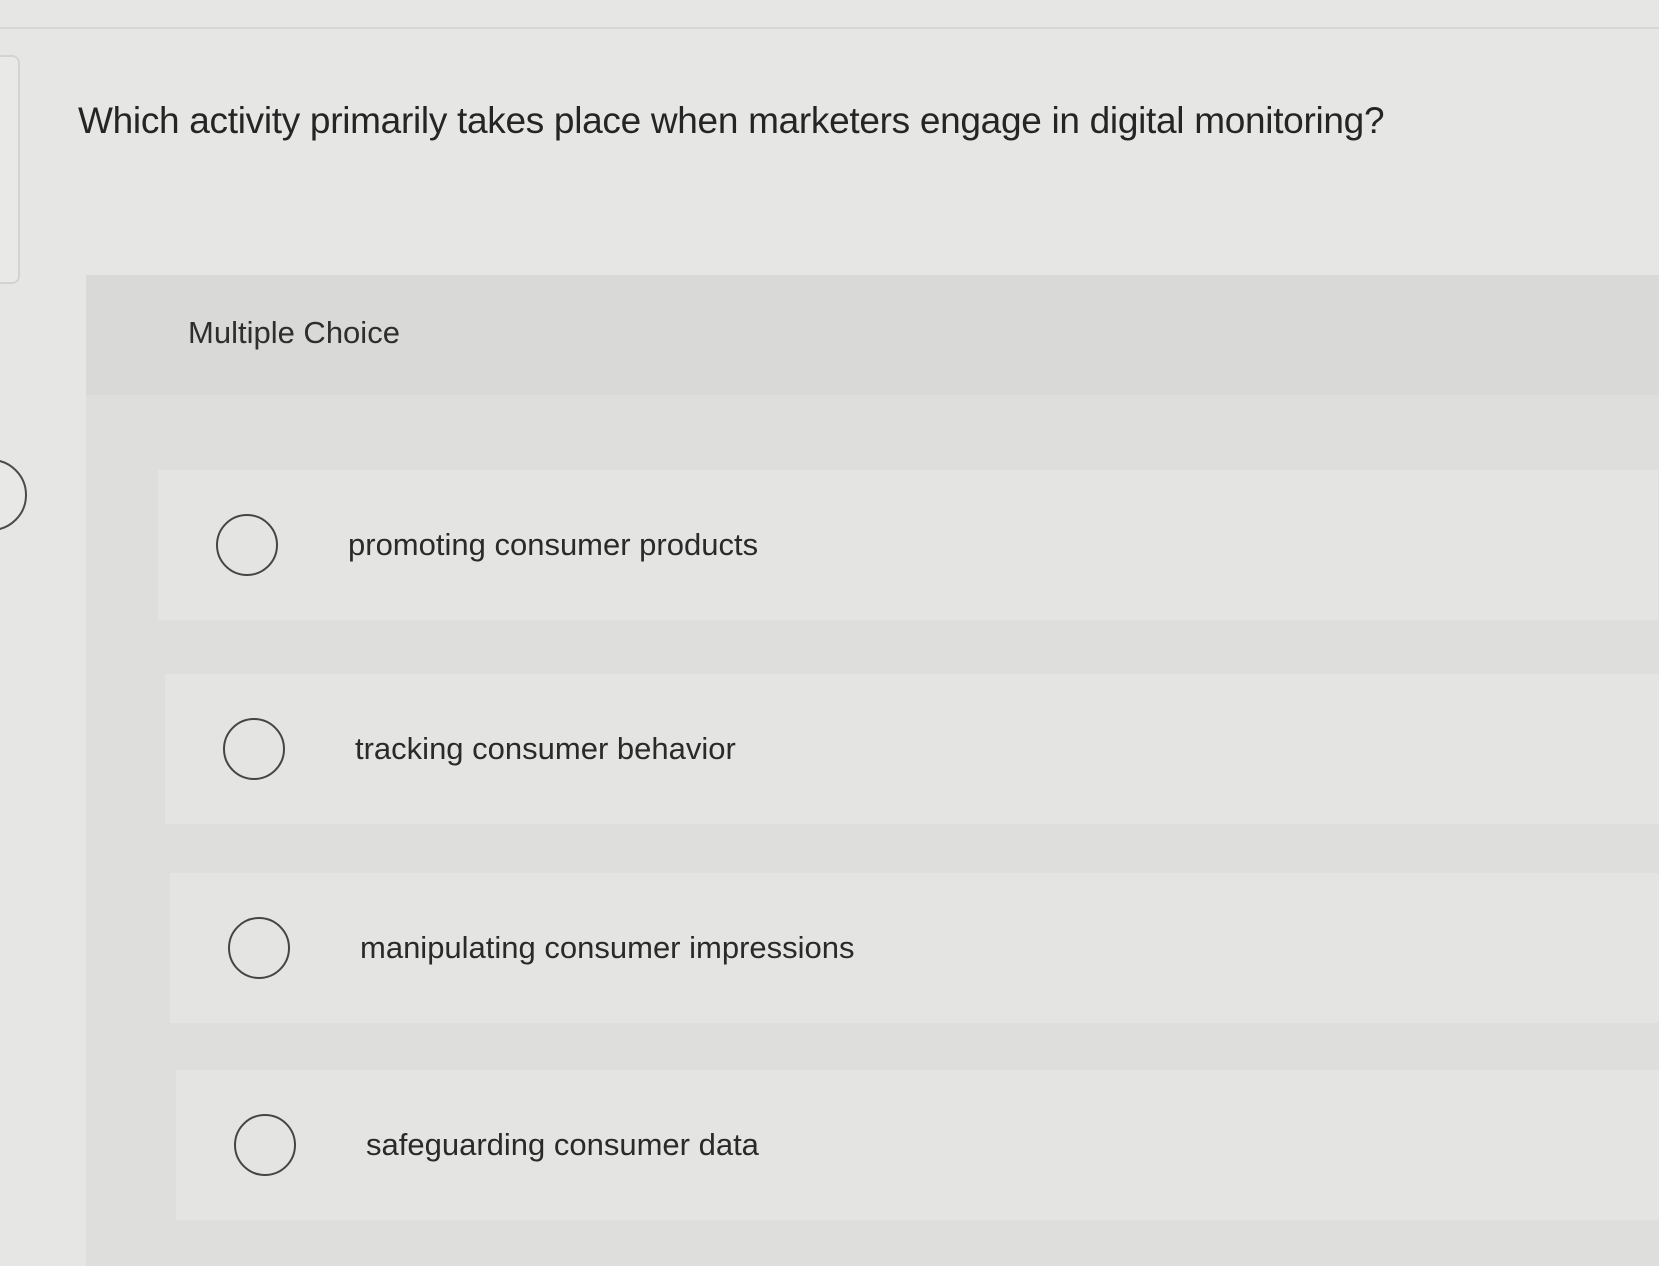 This screenshot has width=1659, height=1266. What do you see at coordinates (917, 1145) in the screenshot?
I see `answer-option: safeguarding consumer data` at bounding box center [917, 1145].